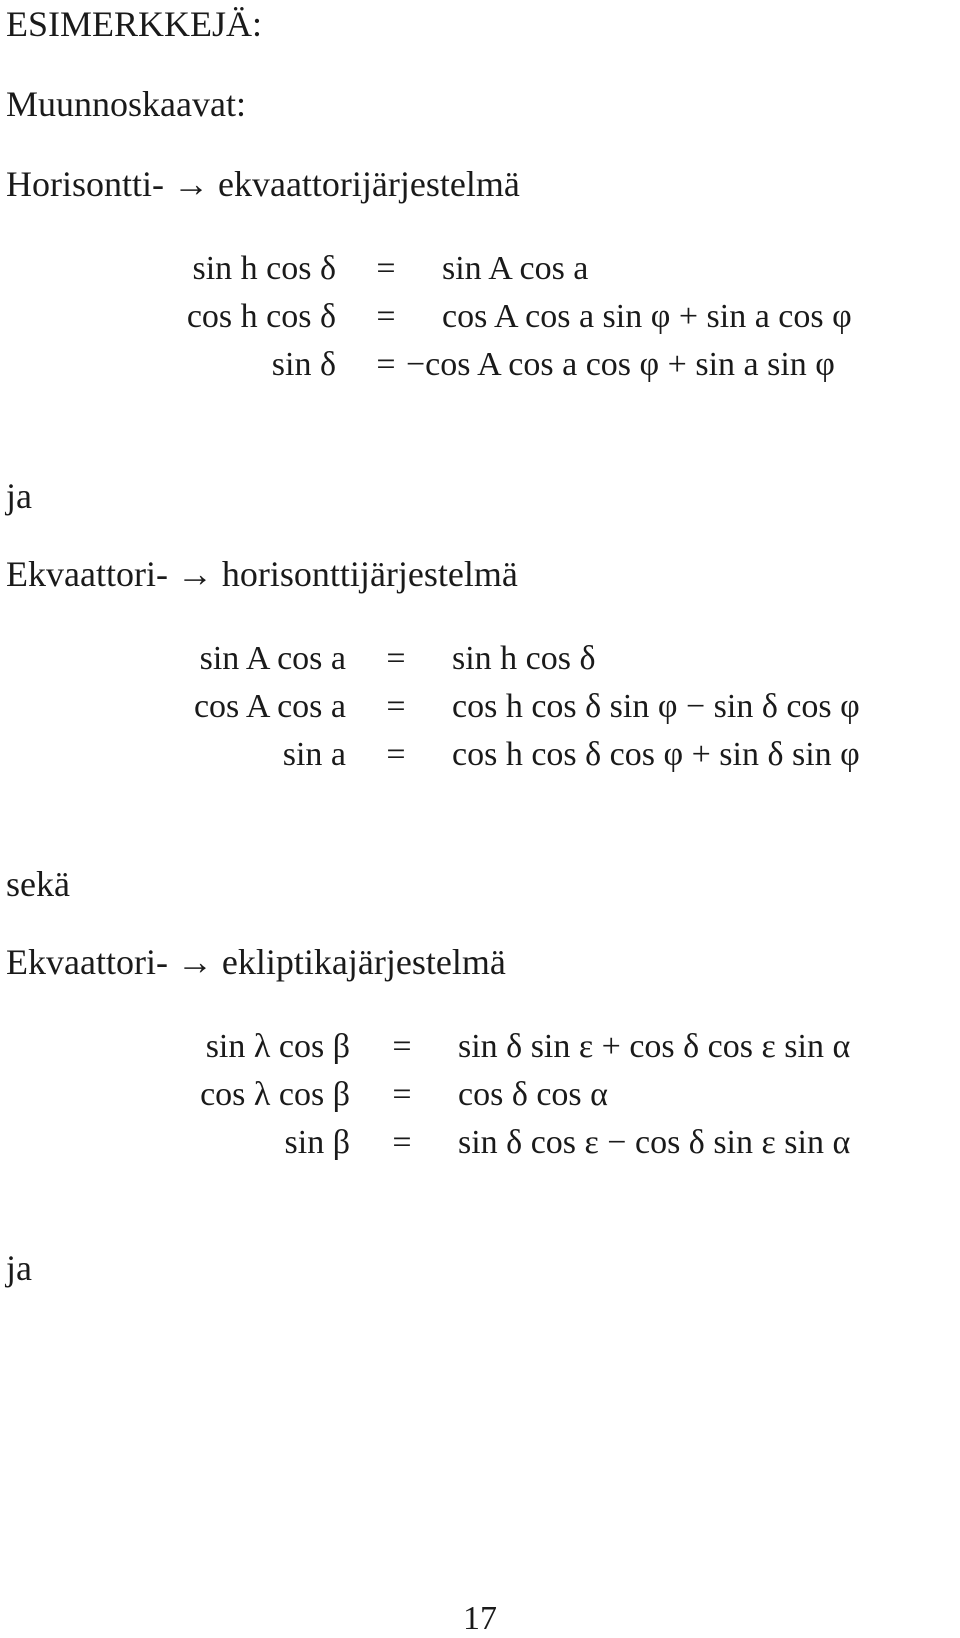 The image size is (960, 1638). I want to click on equation-lhs: sin a, so click(314, 754).